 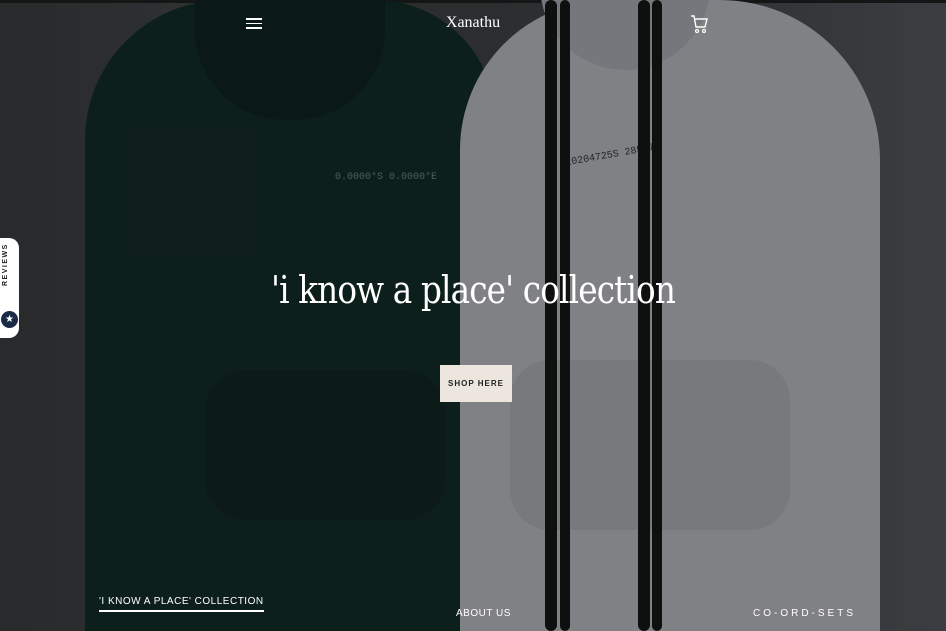 I want to click on site-header: Xanathu, so click(x=473, y=25).